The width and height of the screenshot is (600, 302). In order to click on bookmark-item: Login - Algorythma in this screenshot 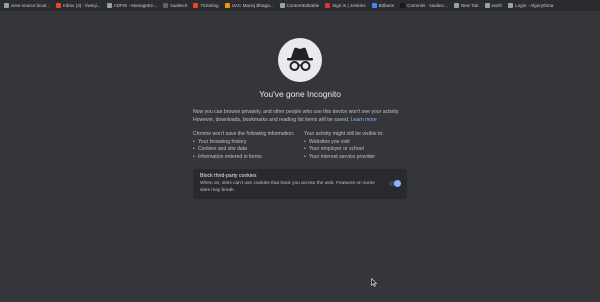, I will do `click(530, 5)`.